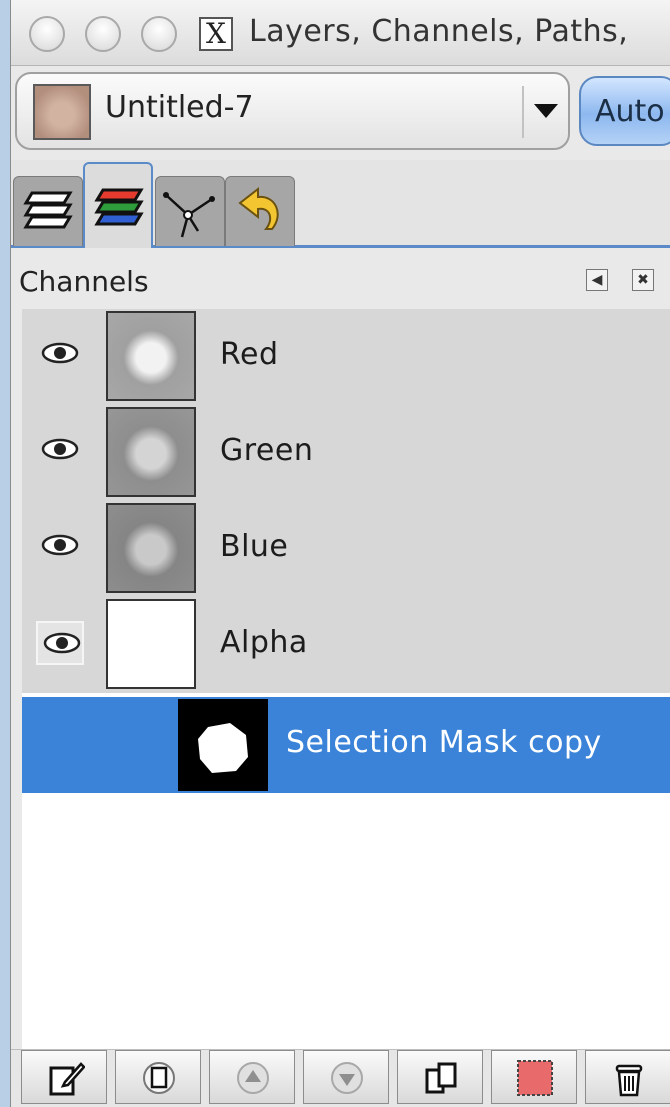 This screenshot has width=670, height=1107. Describe the element at coordinates (267, 450) in the screenshot. I see `channel-label: Green` at that location.